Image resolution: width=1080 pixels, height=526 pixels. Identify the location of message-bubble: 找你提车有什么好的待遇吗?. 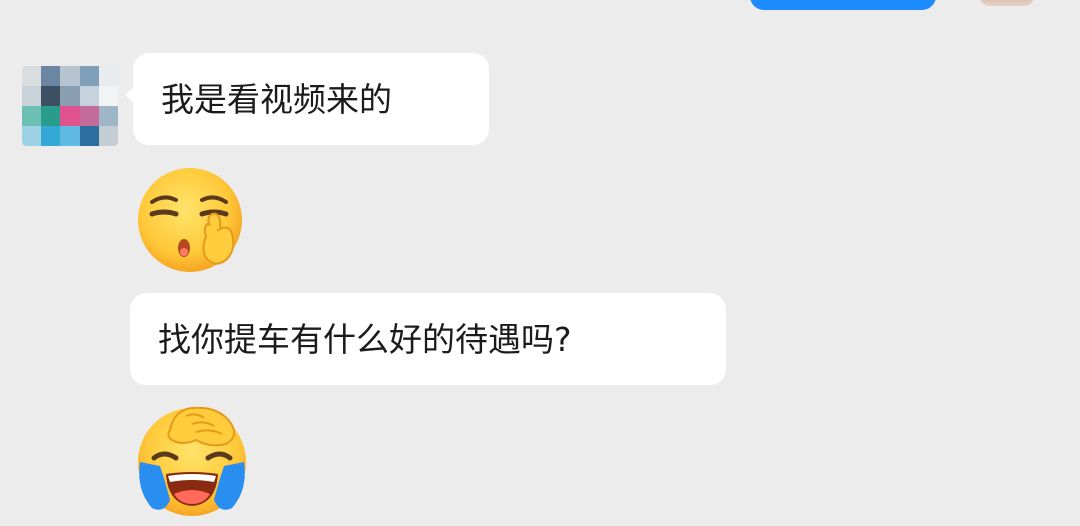
(428, 339).